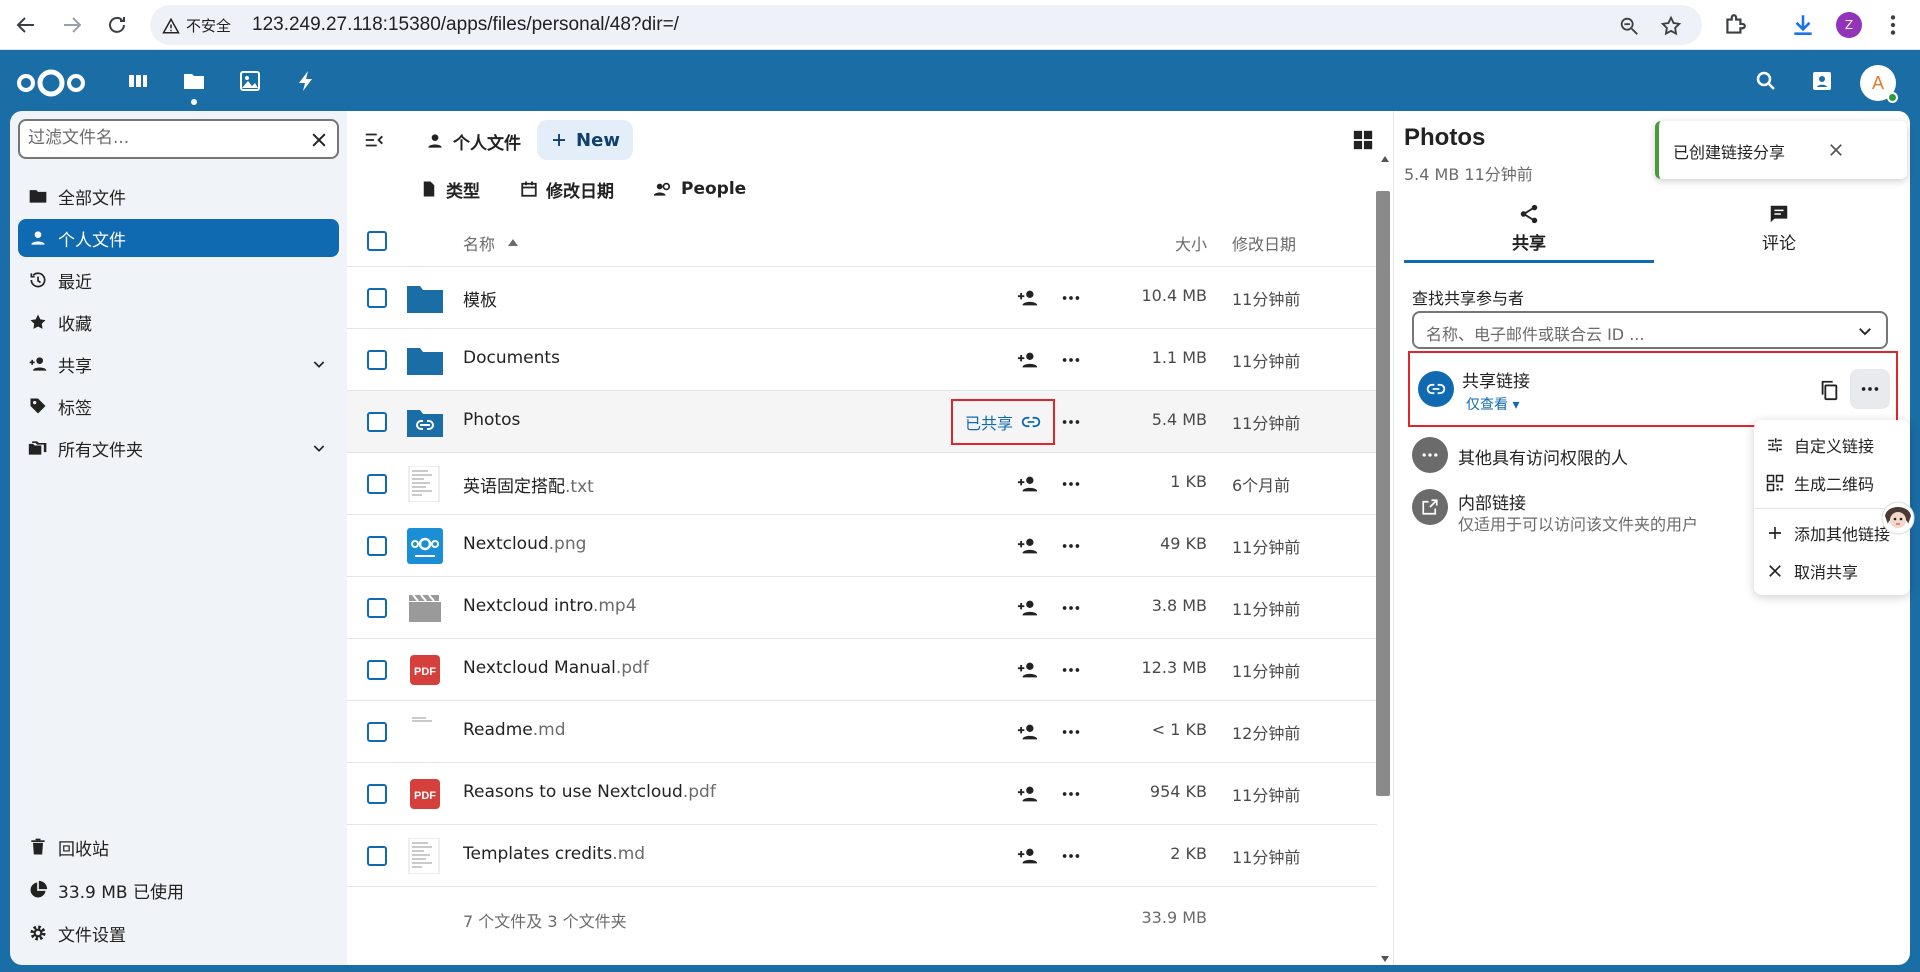 This screenshot has width=1920, height=972. What do you see at coordinates (1653, 389) in the screenshot?
I see `share-link-entry: 共享链接 仅查看 ▾` at bounding box center [1653, 389].